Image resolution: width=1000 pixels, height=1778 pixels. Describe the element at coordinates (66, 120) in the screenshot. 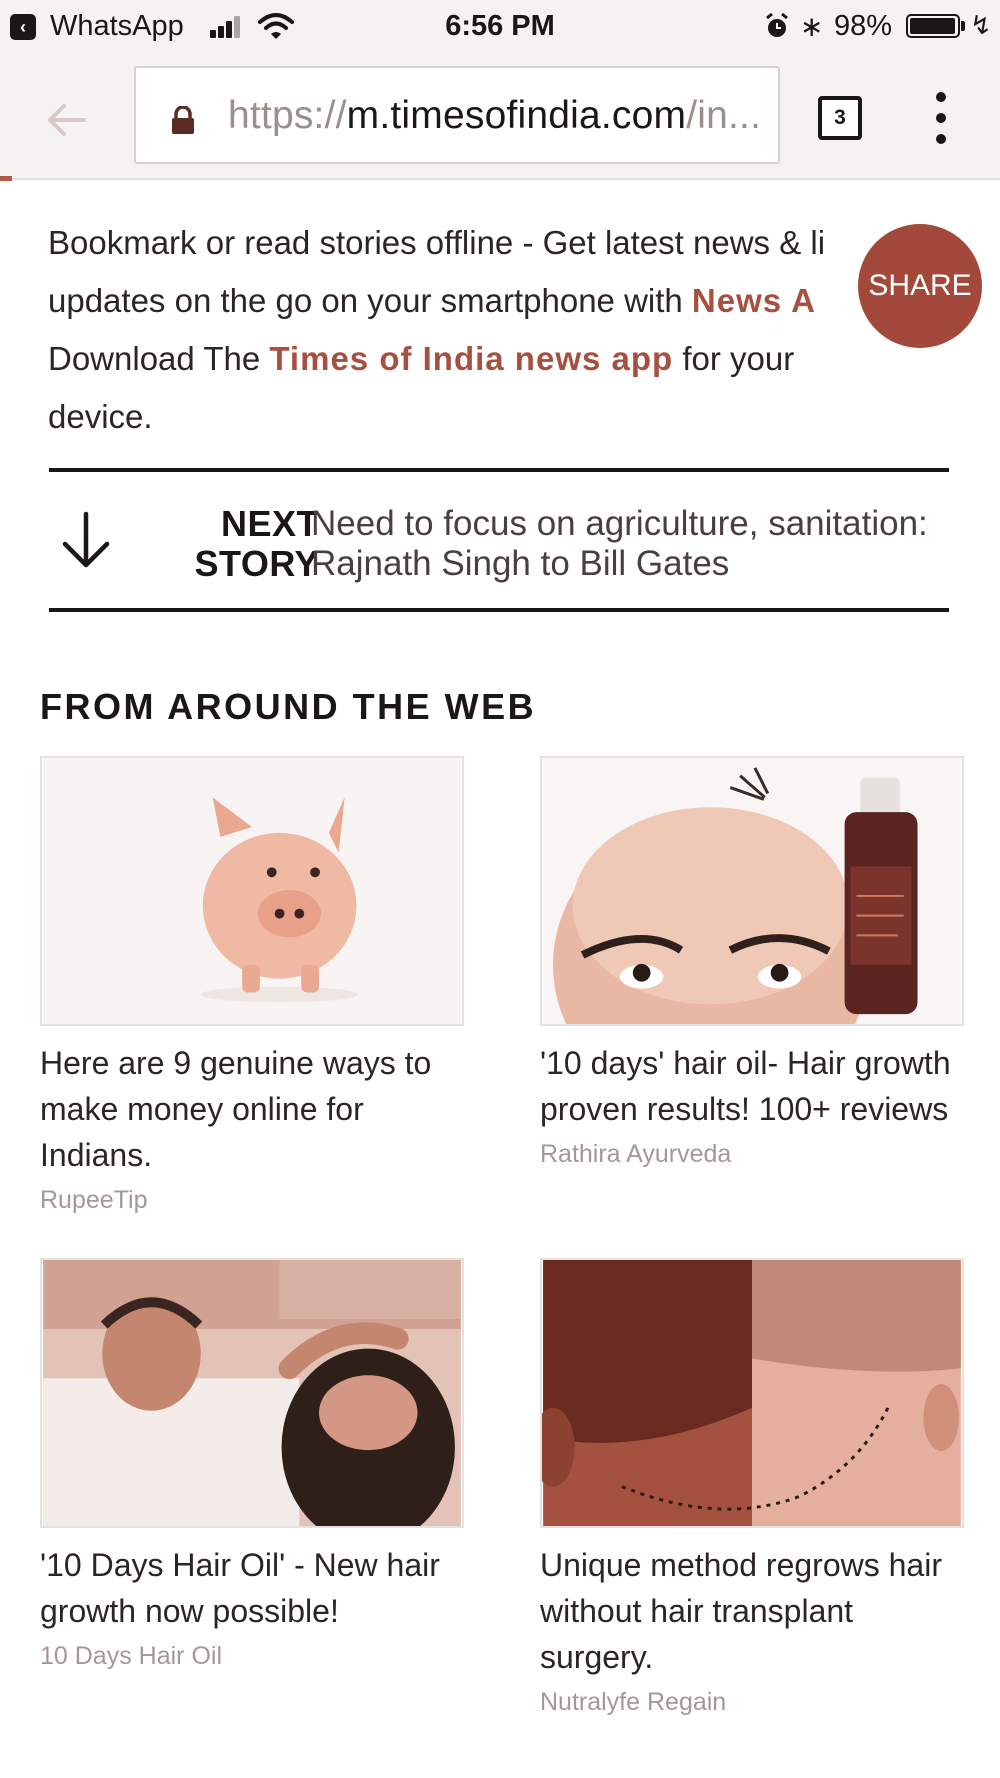

I see `back-arrow-icon` at that location.